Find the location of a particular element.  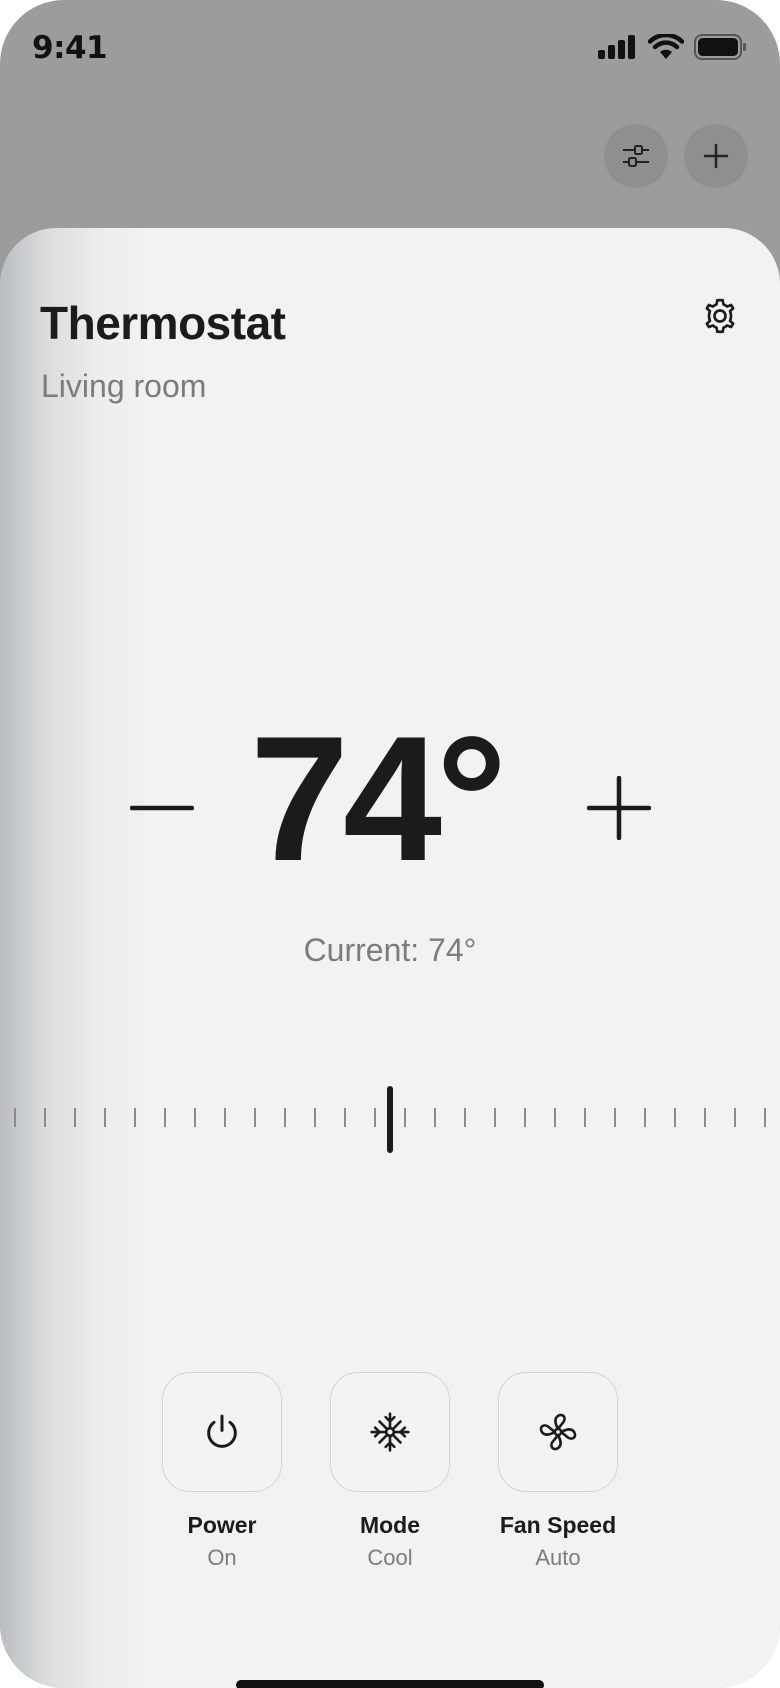

home-indicator is located at coordinates (390, 1684).